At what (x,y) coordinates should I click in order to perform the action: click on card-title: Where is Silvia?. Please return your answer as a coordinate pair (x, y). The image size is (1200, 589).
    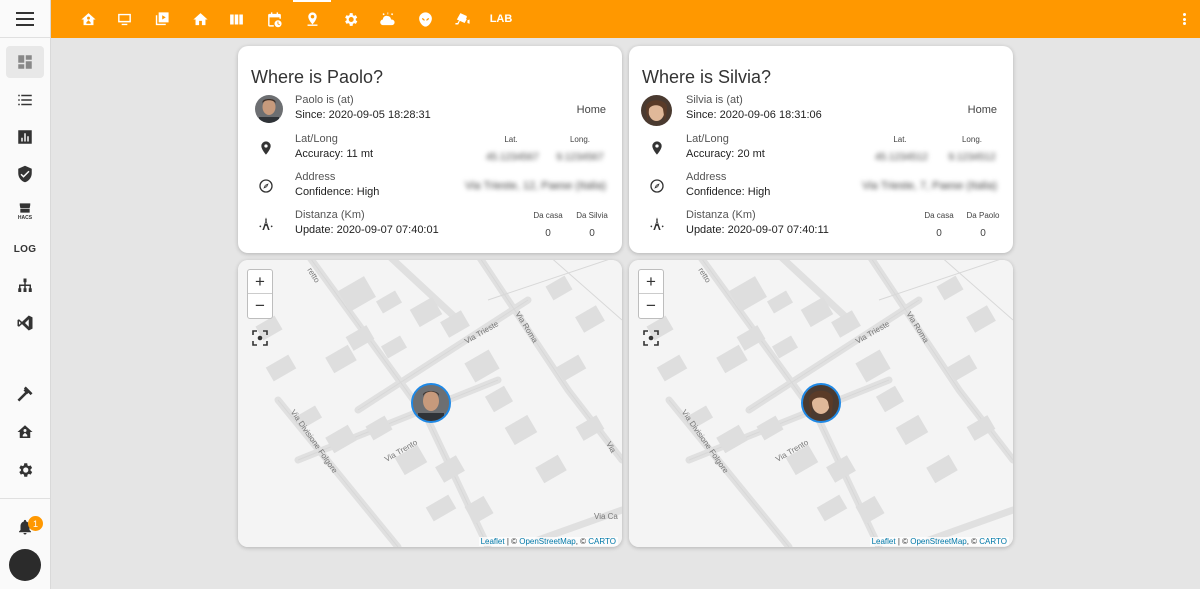
    Looking at the image, I should click on (707, 77).